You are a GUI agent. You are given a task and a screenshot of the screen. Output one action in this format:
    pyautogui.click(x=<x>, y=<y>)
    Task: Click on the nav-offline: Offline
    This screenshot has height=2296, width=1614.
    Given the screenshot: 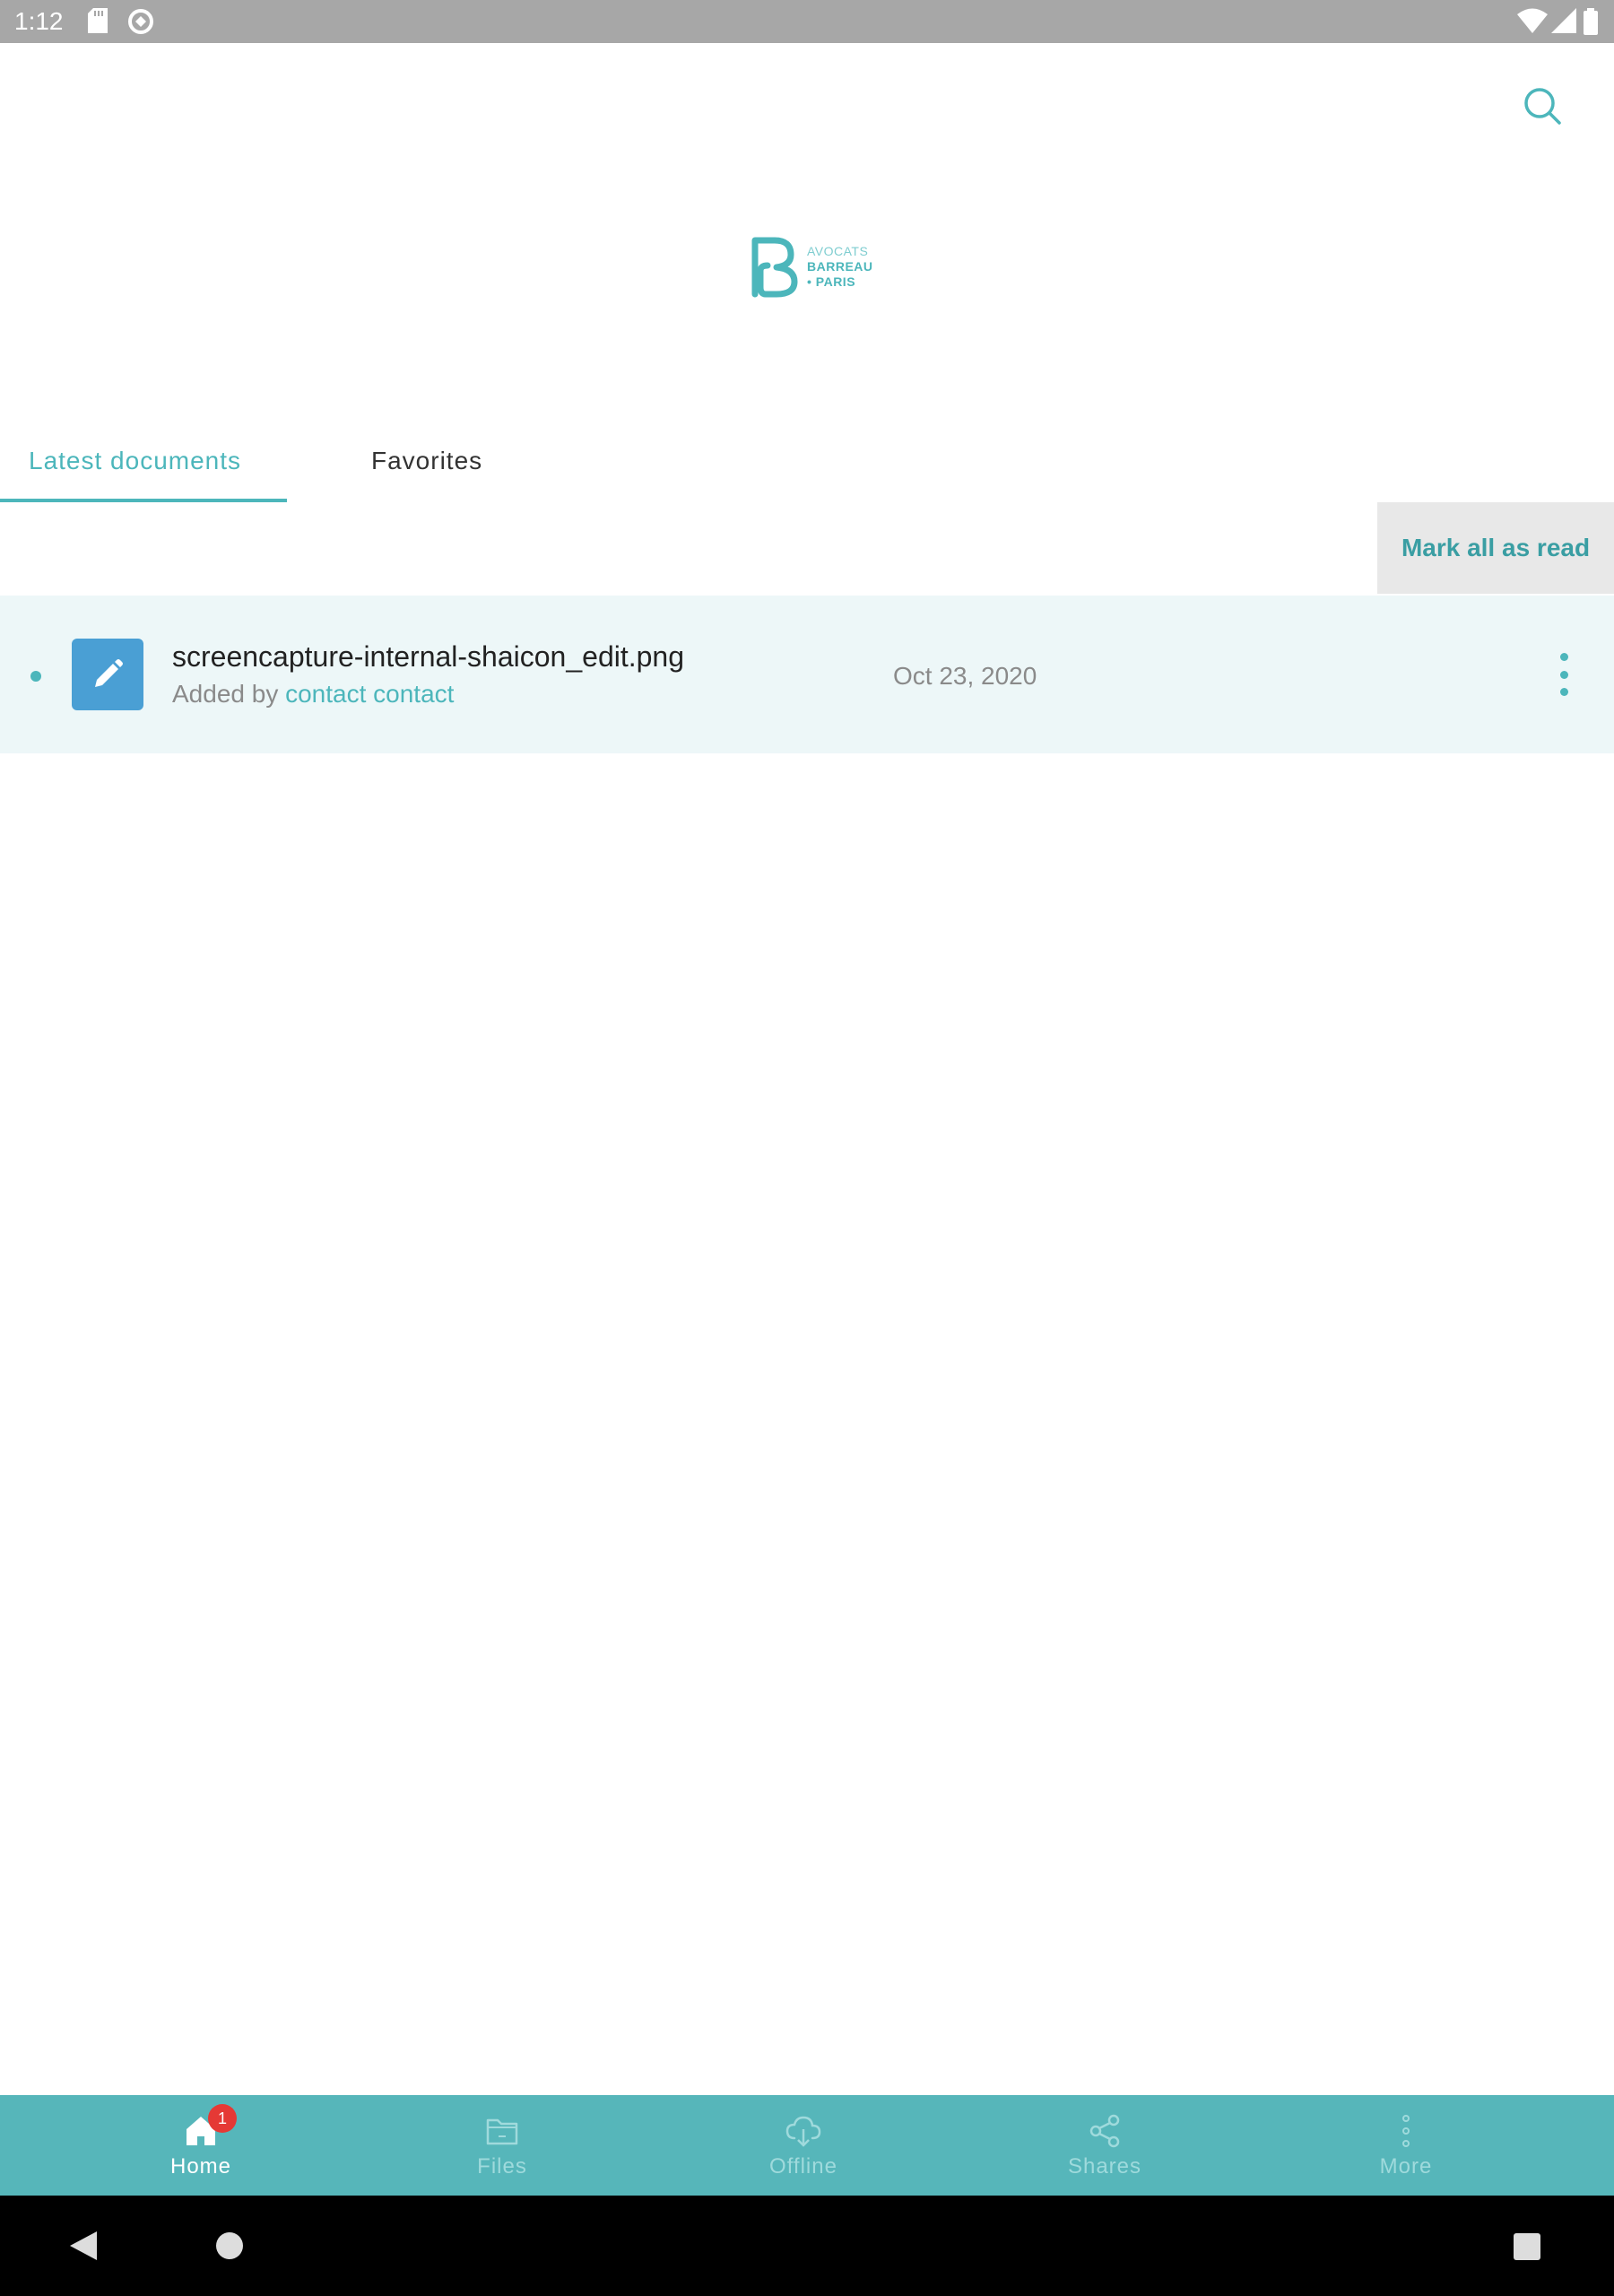 What is the action you would take?
    pyautogui.click(x=803, y=2145)
    